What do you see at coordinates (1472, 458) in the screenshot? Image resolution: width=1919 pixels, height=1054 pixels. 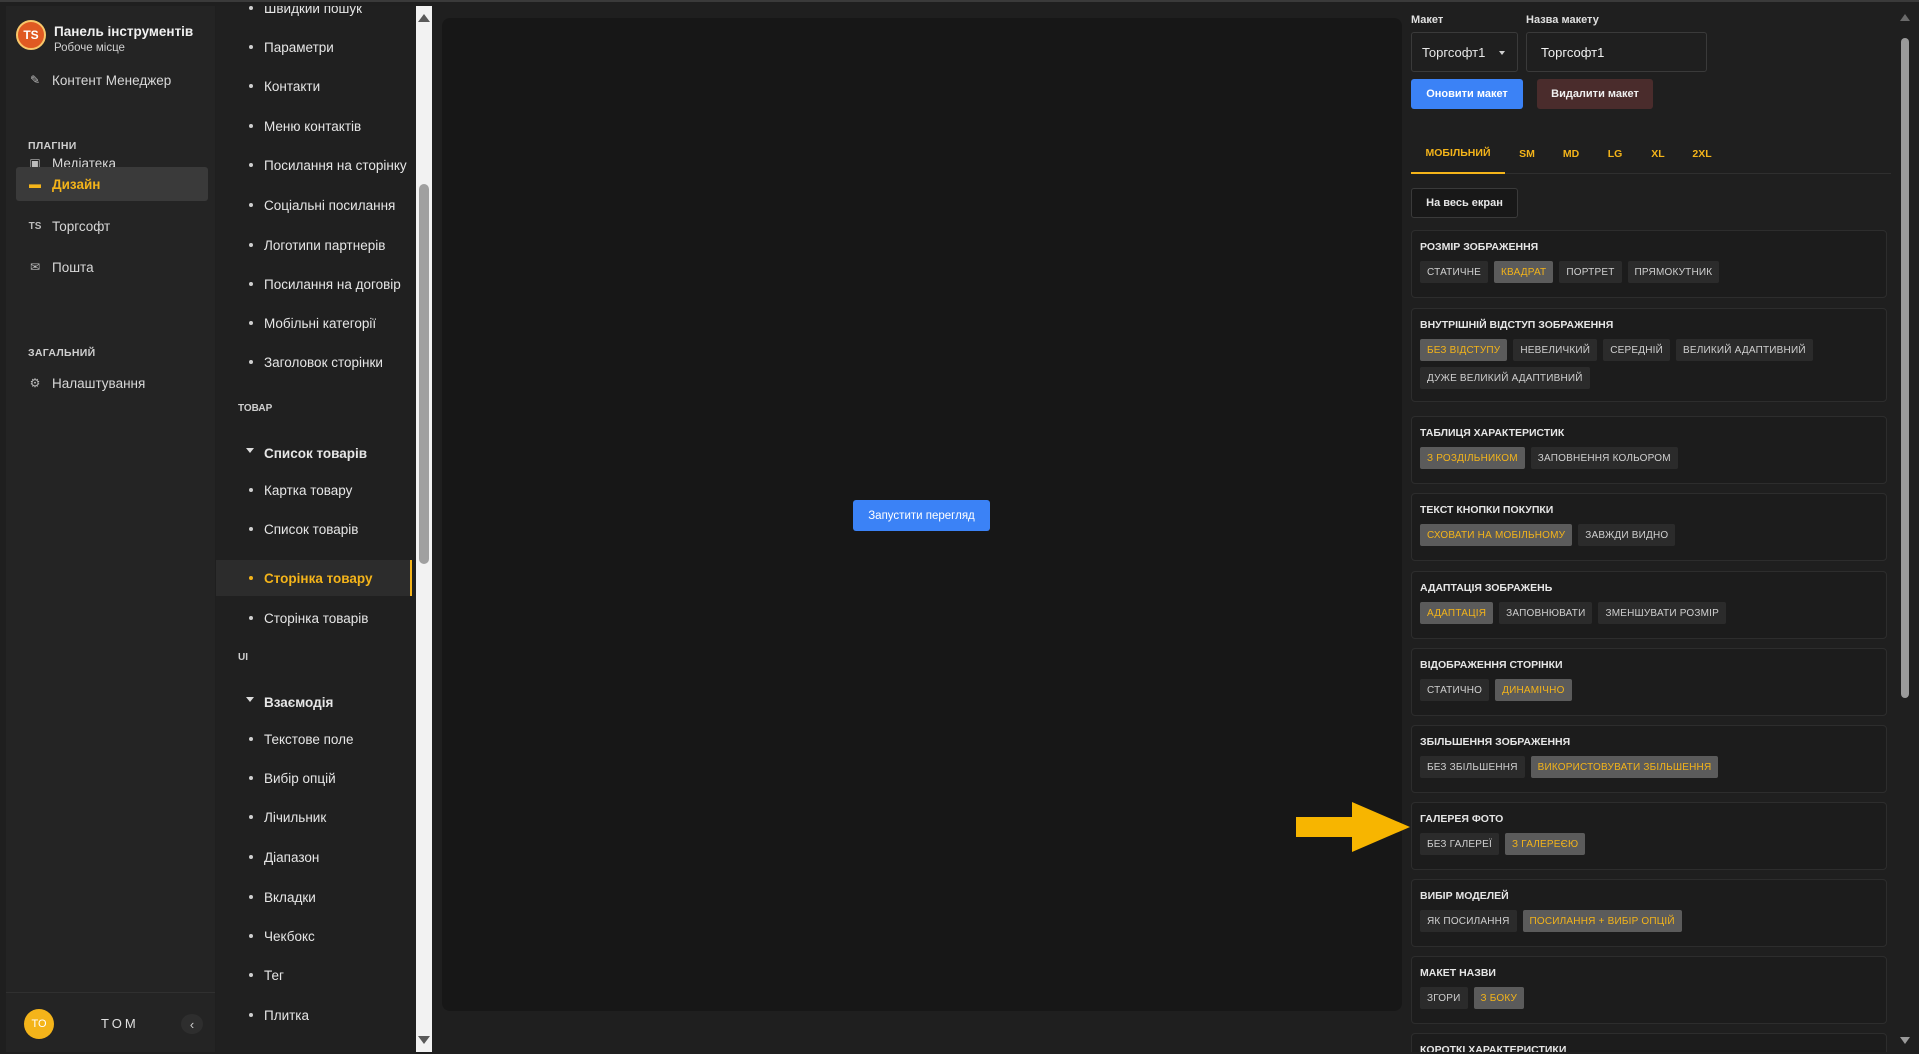 I see `option-chip-selected: З РОЗДІЛЬНИКОМ` at bounding box center [1472, 458].